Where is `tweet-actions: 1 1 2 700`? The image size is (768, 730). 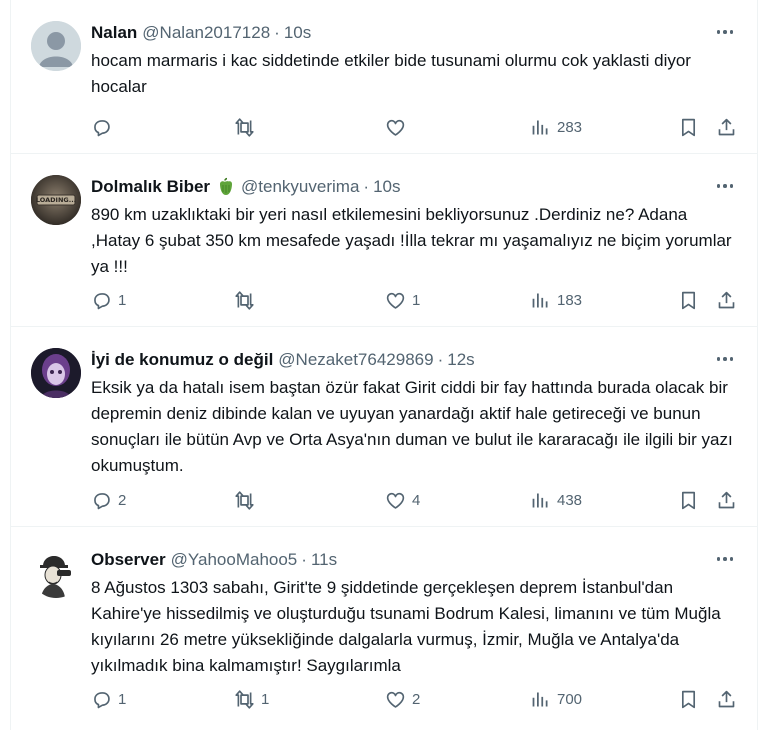
tweet-actions: 1 1 2 700 is located at coordinates (421, 699).